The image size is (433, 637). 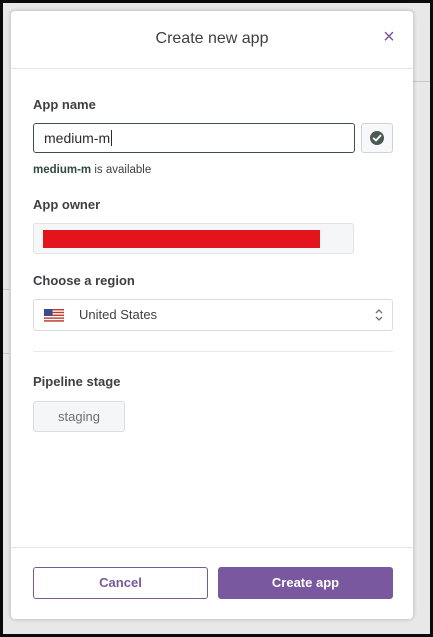 What do you see at coordinates (389, 37) in the screenshot?
I see `close-icon: ×` at bounding box center [389, 37].